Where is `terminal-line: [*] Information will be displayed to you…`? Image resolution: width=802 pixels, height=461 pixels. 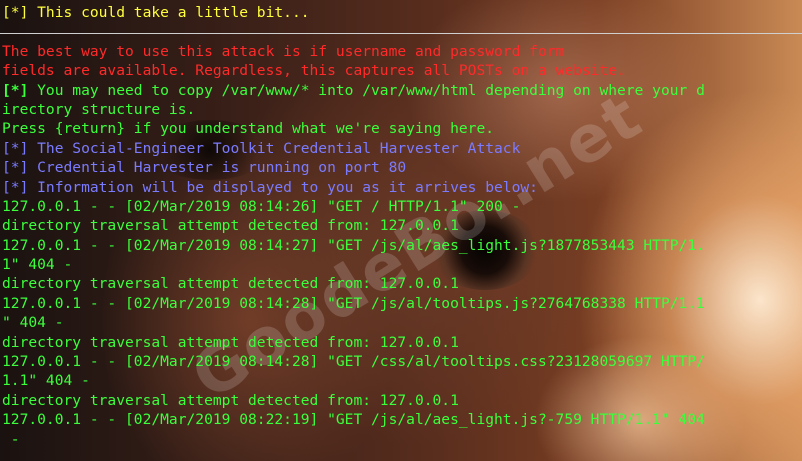
terminal-line: [*] Information will be displayed to you… is located at coordinates (270, 187).